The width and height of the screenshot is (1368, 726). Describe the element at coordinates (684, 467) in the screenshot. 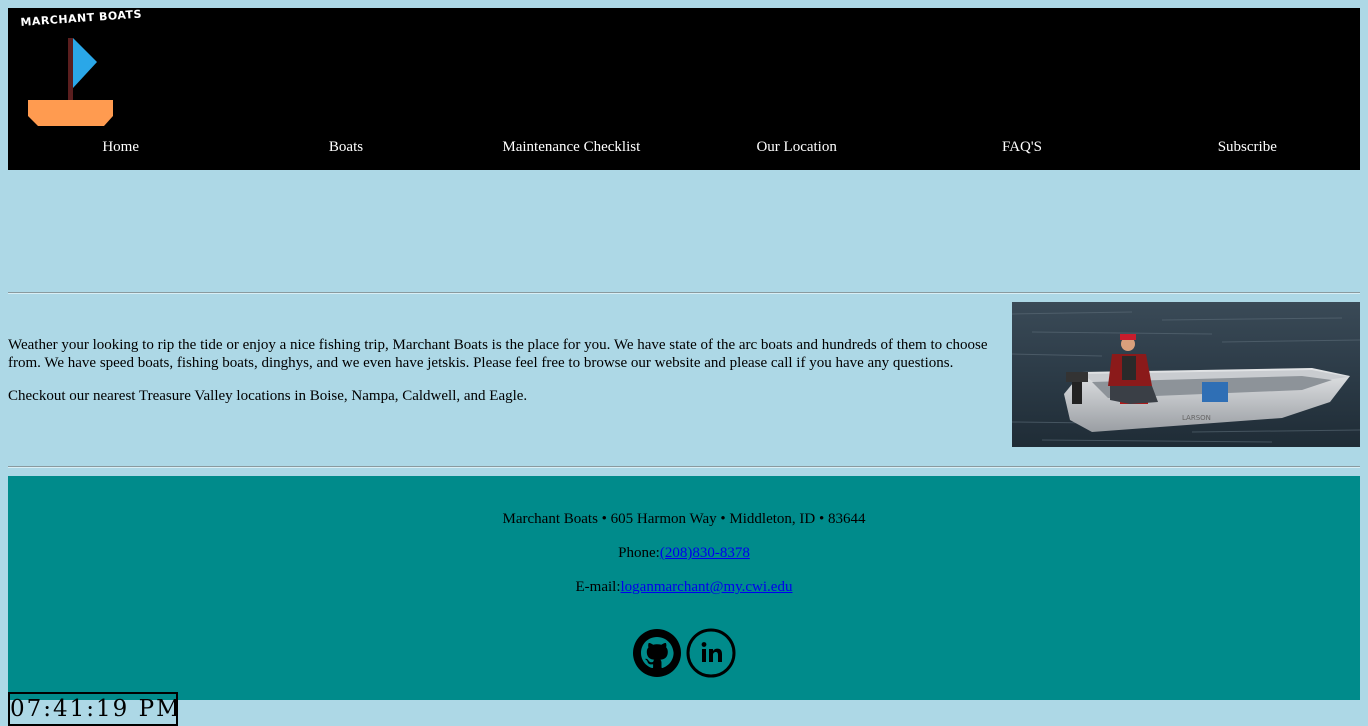

I see `divider-bottom` at that location.